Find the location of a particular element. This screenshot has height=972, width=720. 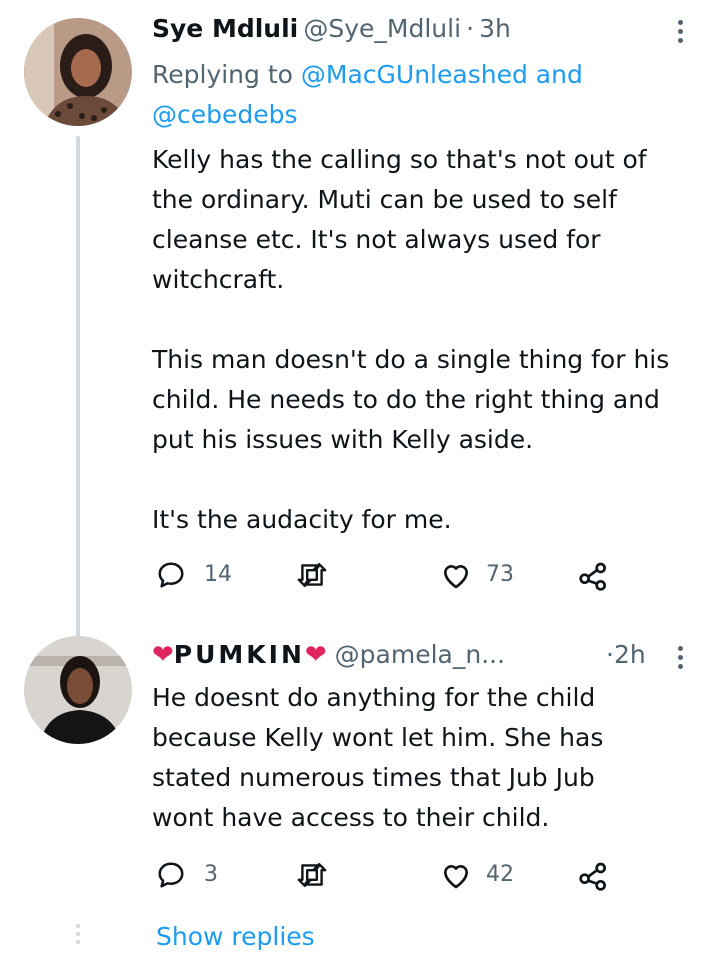

tweet1-header: Sye Mdluli @Sye_Mdluli · 3h is located at coordinates (331, 28).